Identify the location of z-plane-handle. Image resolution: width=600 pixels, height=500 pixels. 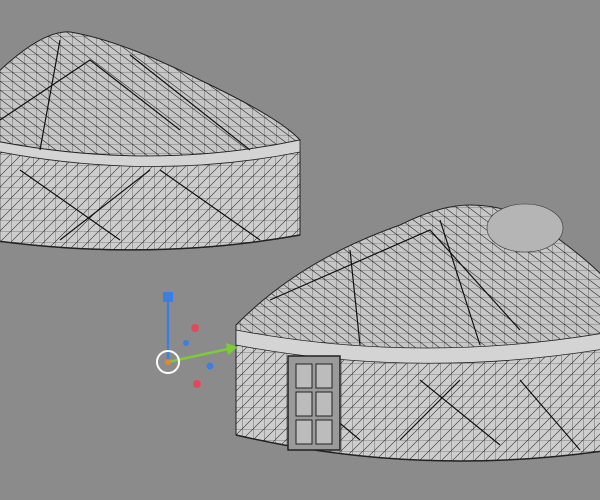
(186, 343).